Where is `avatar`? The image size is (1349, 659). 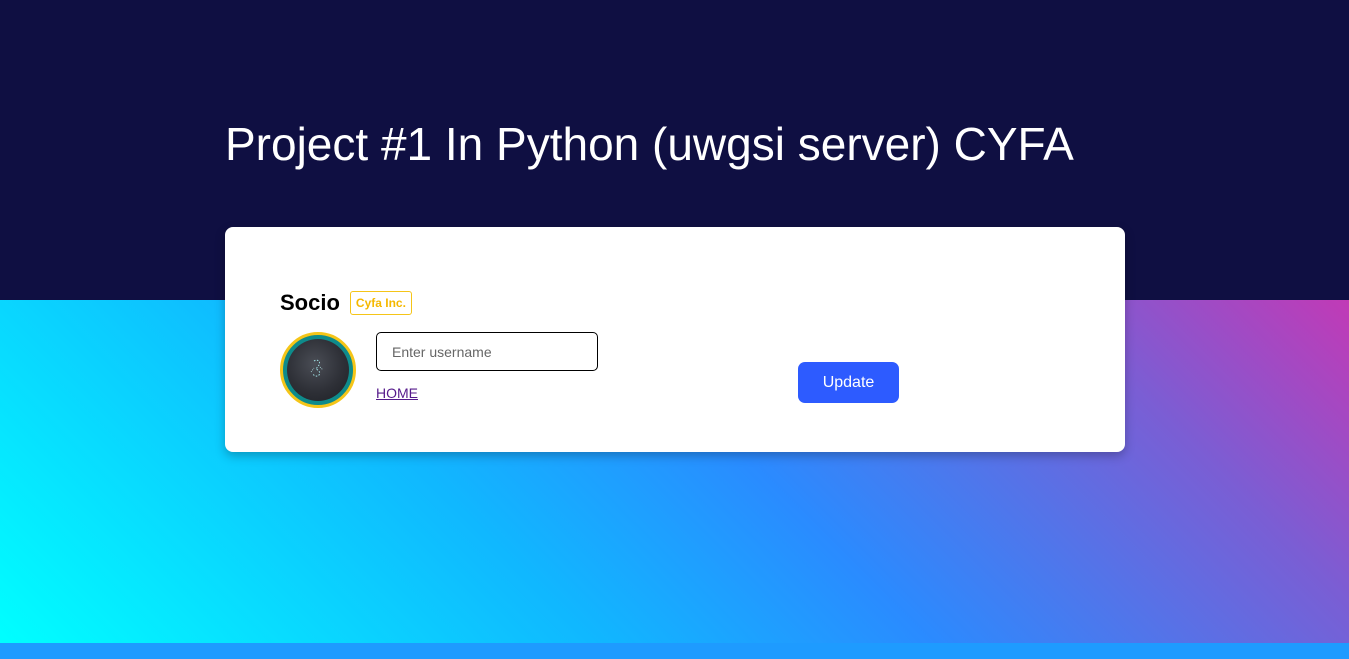 avatar is located at coordinates (318, 370).